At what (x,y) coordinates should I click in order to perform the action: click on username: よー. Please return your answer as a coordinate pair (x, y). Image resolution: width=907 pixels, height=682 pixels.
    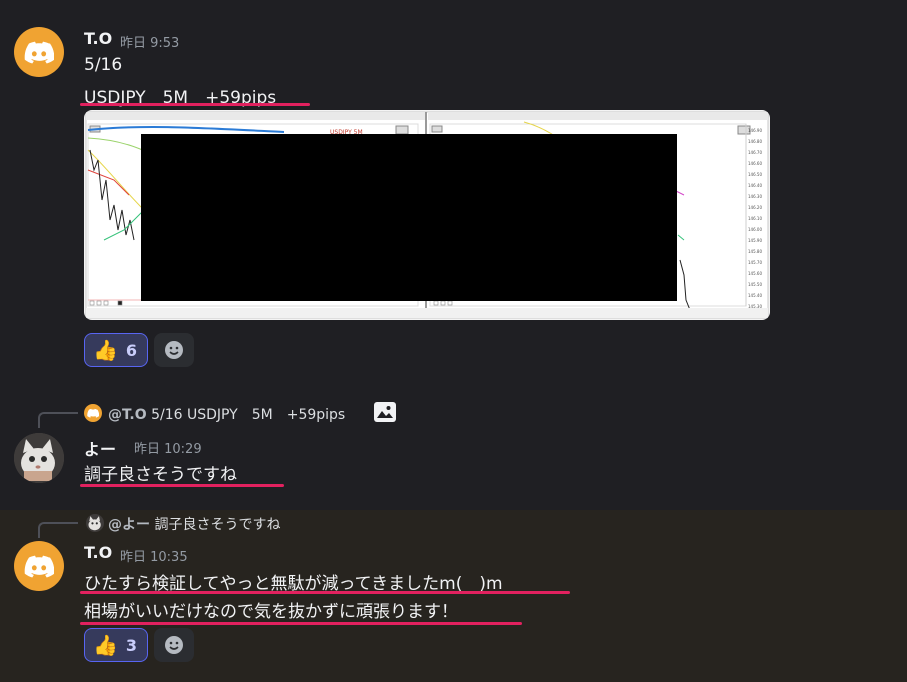
    Looking at the image, I should click on (100, 448).